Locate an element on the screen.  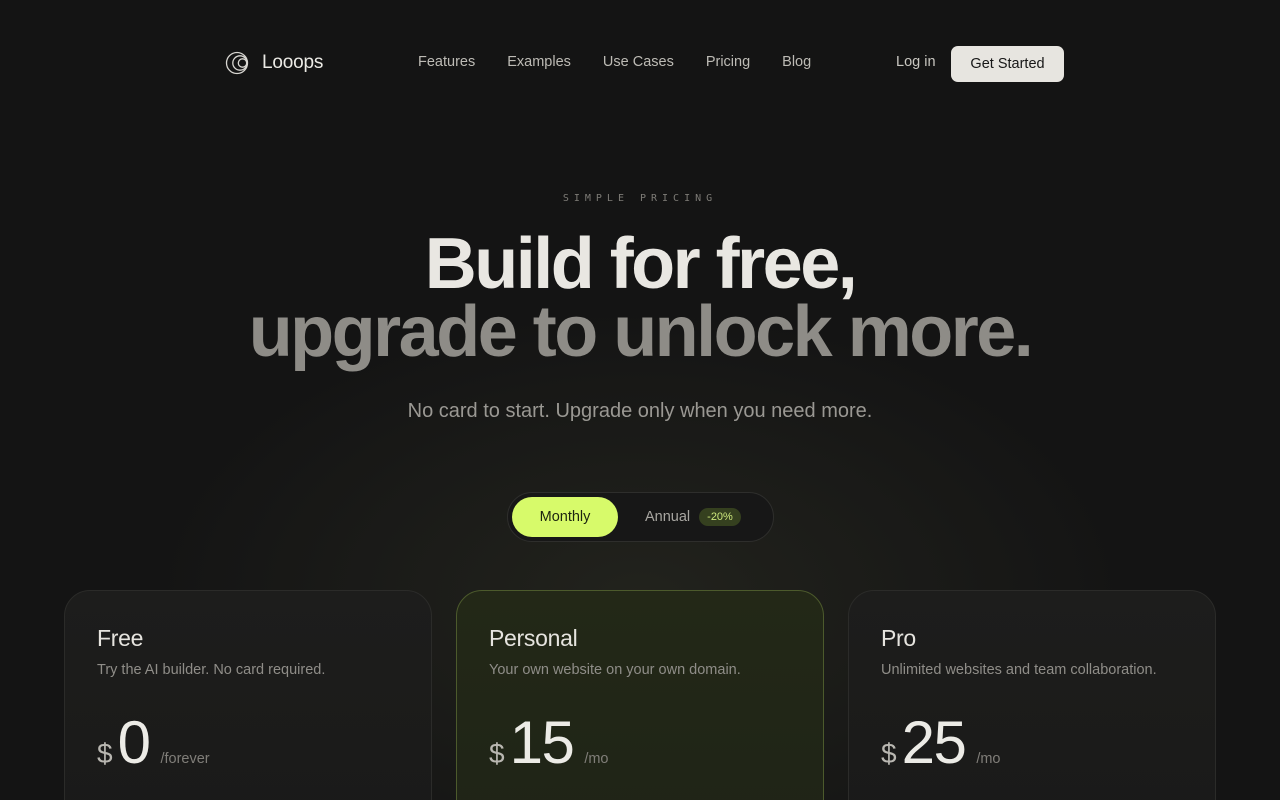
nav-links: Features Examples Use Cases Pricing Blog is located at coordinates (614, 62).